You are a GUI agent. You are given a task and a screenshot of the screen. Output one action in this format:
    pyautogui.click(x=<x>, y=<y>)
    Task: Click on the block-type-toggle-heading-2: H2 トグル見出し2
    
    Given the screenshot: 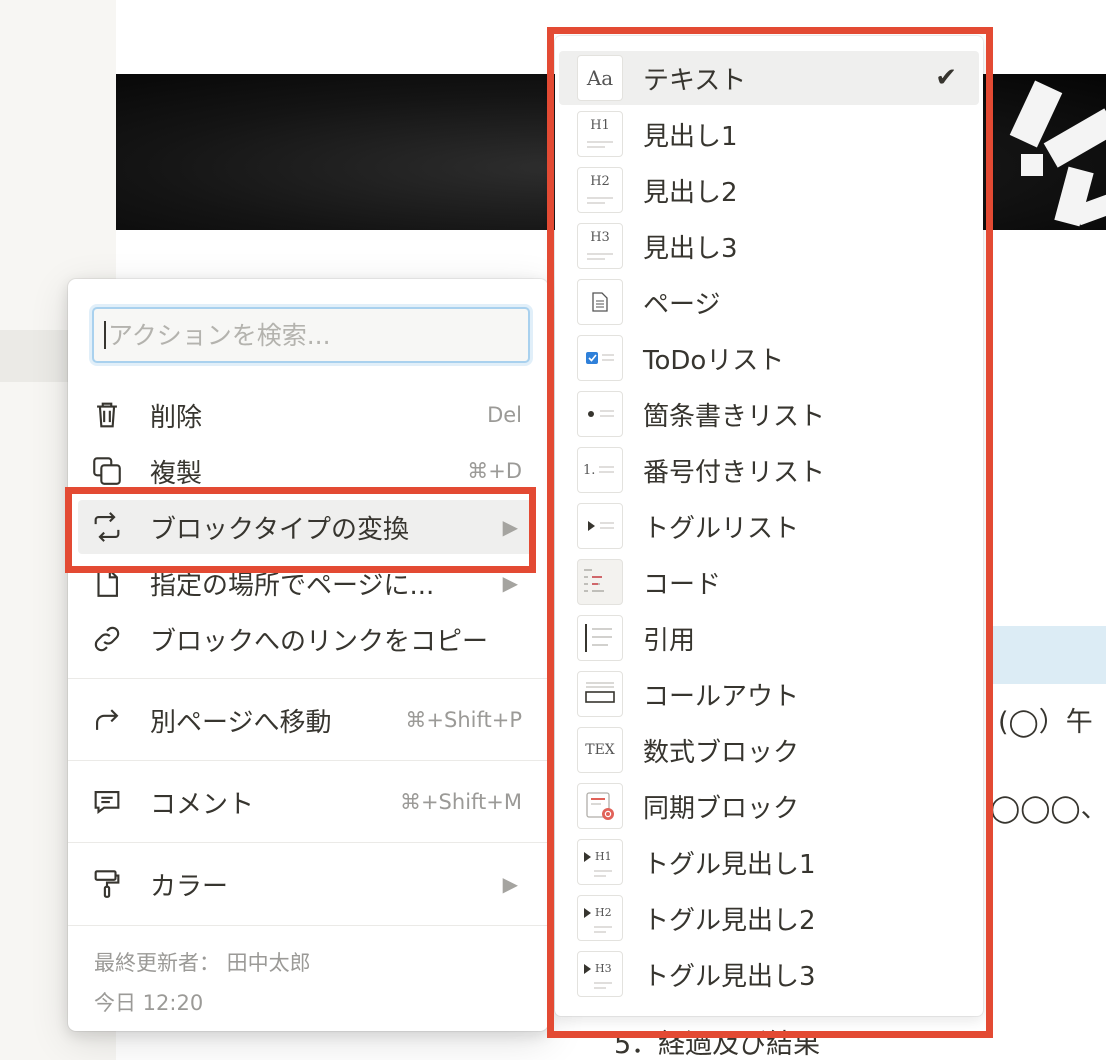 What is the action you would take?
    pyautogui.click(x=769, y=918)
    